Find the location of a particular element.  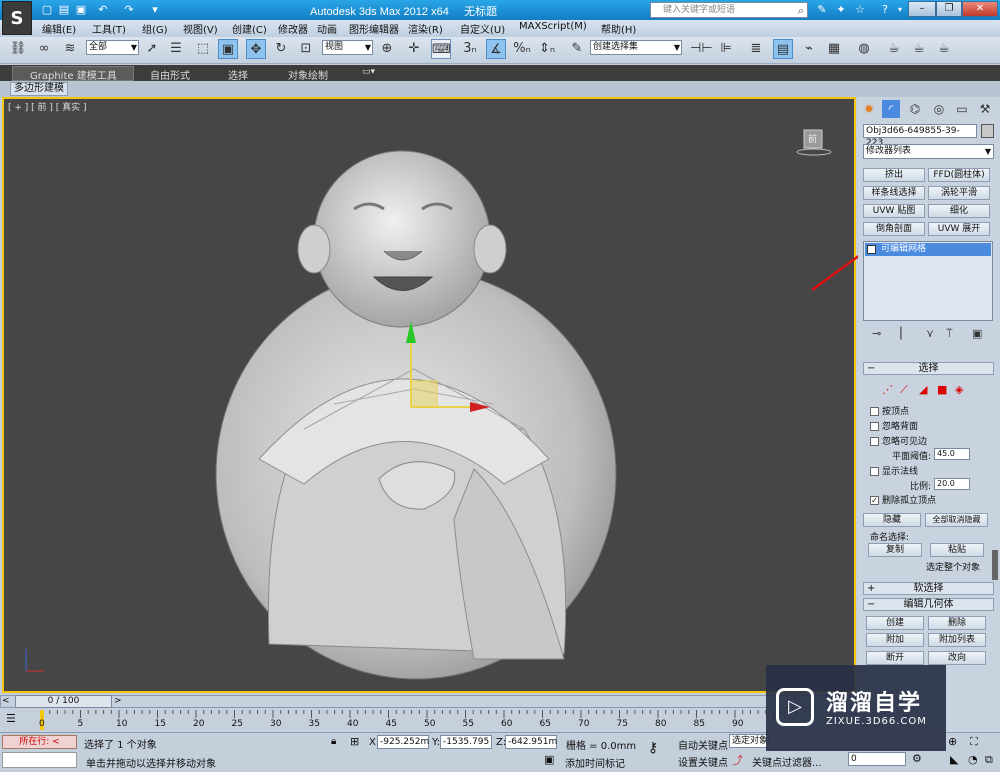

rect-selection-icon: ⬚ is located at coordinates (203, 49).